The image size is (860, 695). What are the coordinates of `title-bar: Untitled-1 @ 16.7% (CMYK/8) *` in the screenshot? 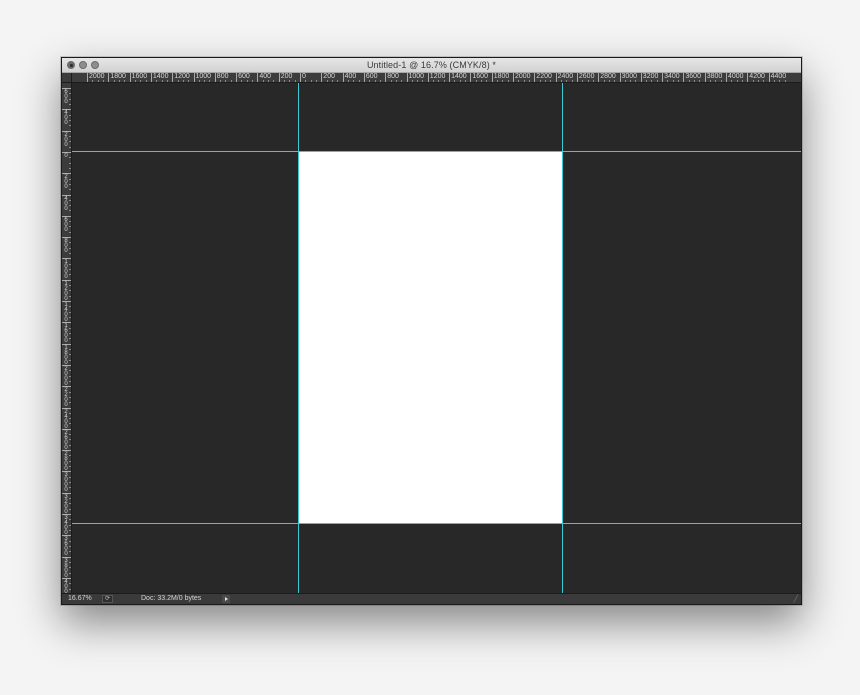 It's located at (431, 65).